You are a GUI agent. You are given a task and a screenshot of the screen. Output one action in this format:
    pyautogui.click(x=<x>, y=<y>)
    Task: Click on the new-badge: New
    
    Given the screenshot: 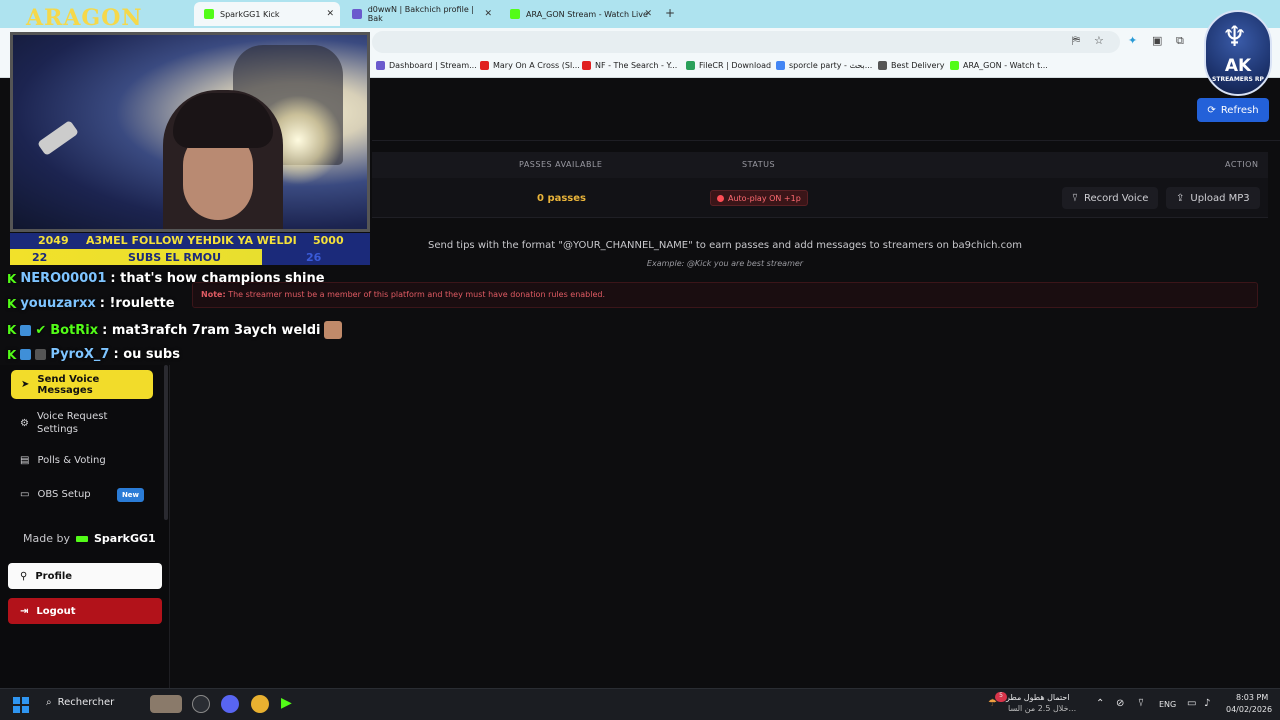 What is the action you would take?
    pyautogui.click(x=130, y=495)
    